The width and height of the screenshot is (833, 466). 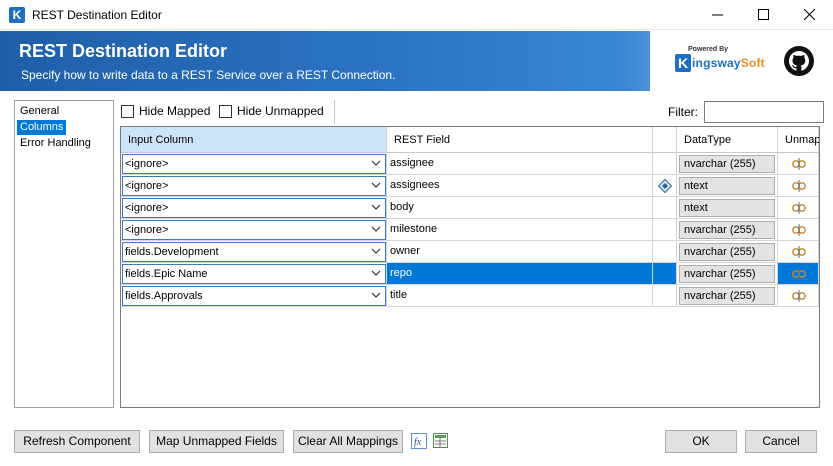 I want to click on rest-field-cell: assignees, so click(x=520, y=186).